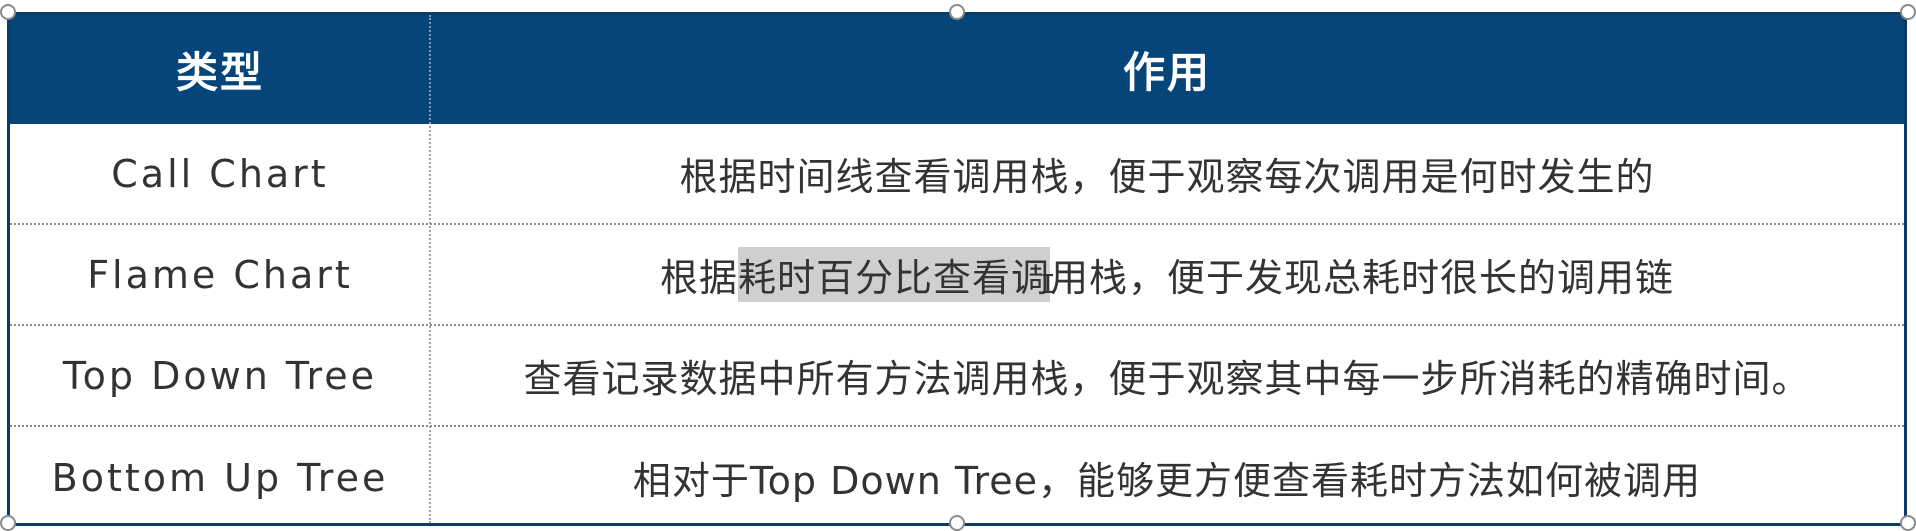  What do you see at coordinates (430, 69) in the screenshot?
I see `header-column-divider` at bounding box center [430, 69].